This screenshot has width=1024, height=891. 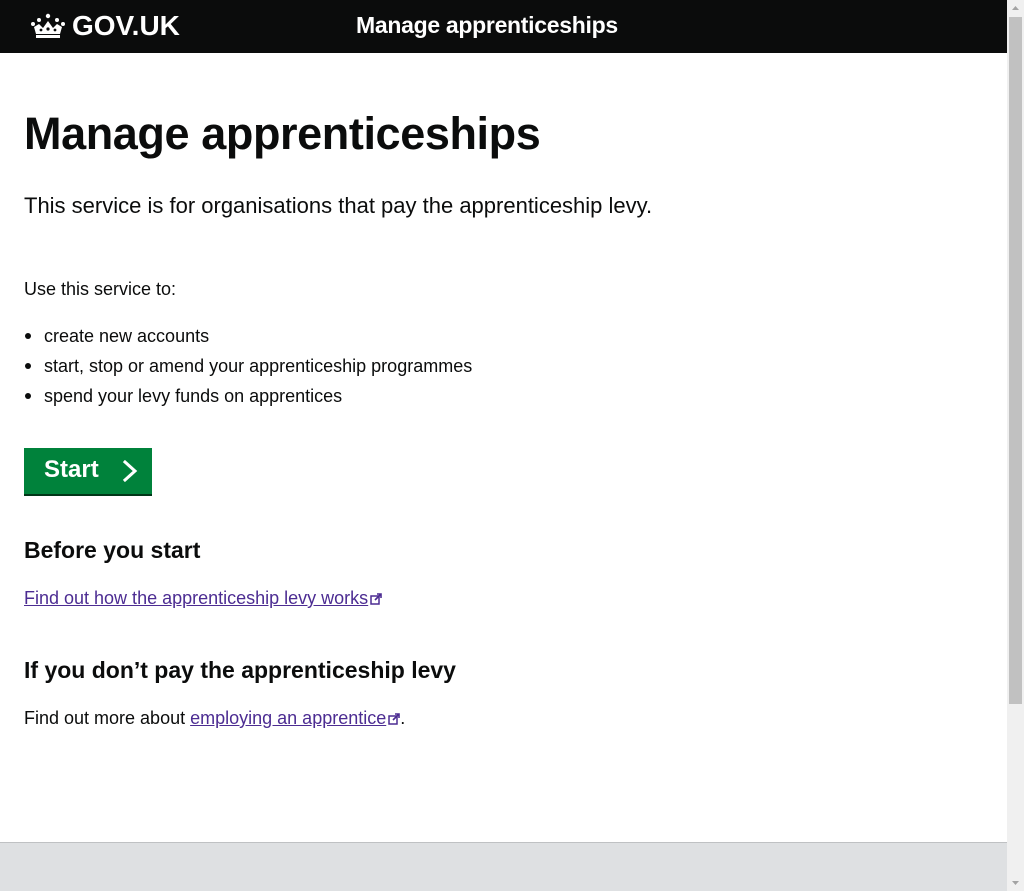 I want to click on logo-text: GOV.UK, so click(x=126, y=25).